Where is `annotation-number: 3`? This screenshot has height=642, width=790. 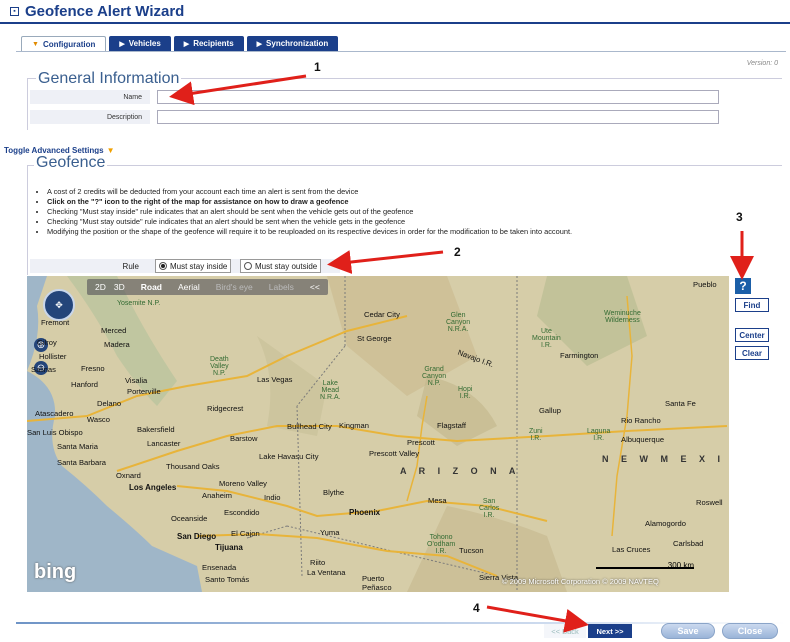
annotation-number: 3 is located at coordinates (739, 217).